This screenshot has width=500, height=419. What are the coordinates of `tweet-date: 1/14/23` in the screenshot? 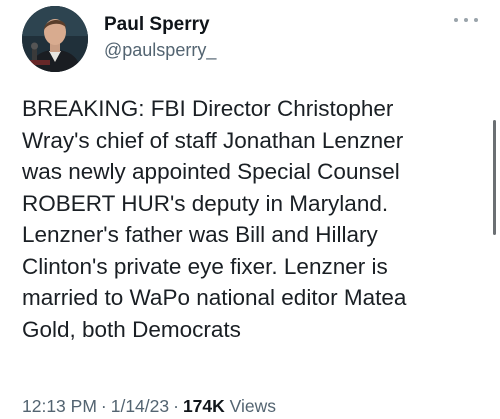 It's located at (140, 406).